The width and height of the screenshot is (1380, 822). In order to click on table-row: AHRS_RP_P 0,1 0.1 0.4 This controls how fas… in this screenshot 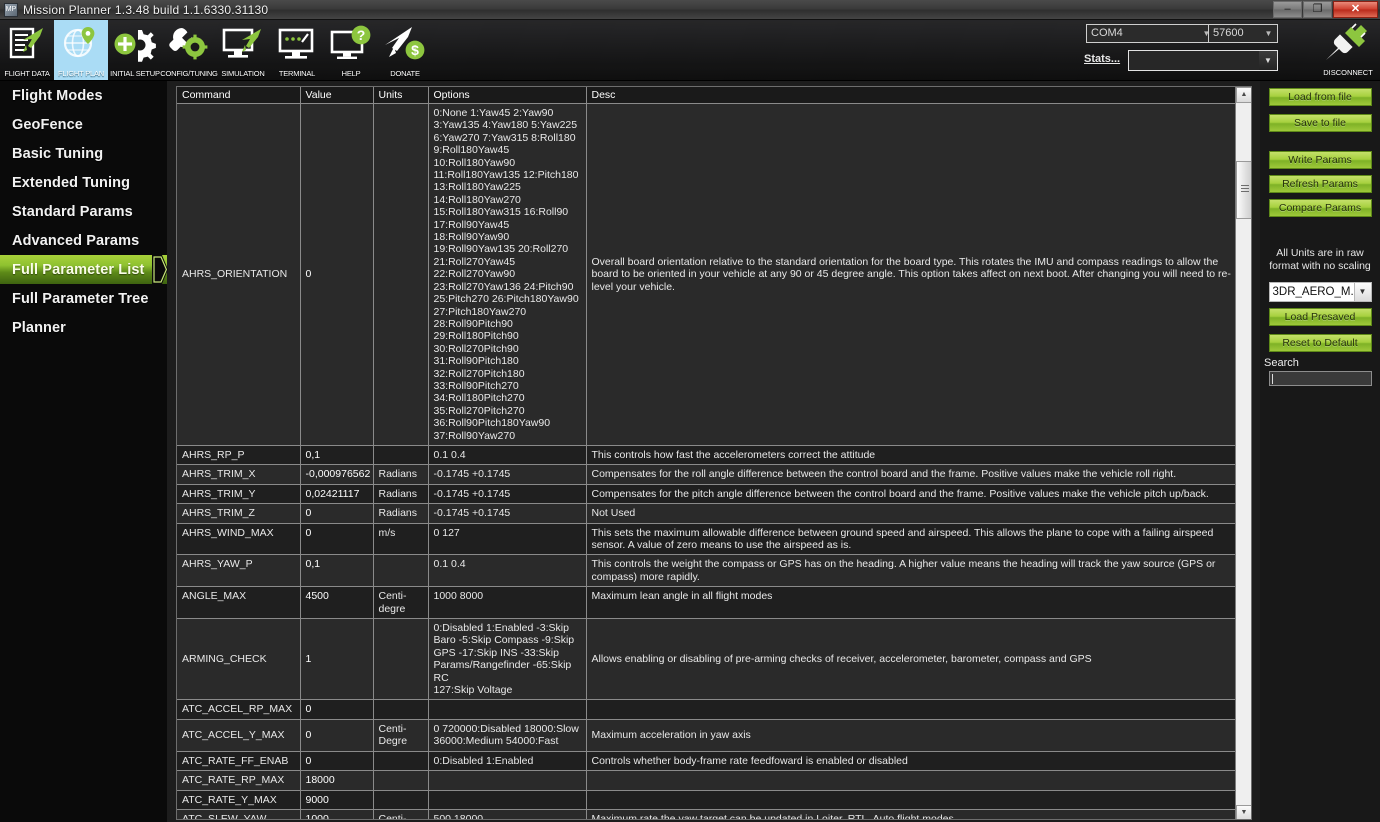, I will do `click(707, 455)`.